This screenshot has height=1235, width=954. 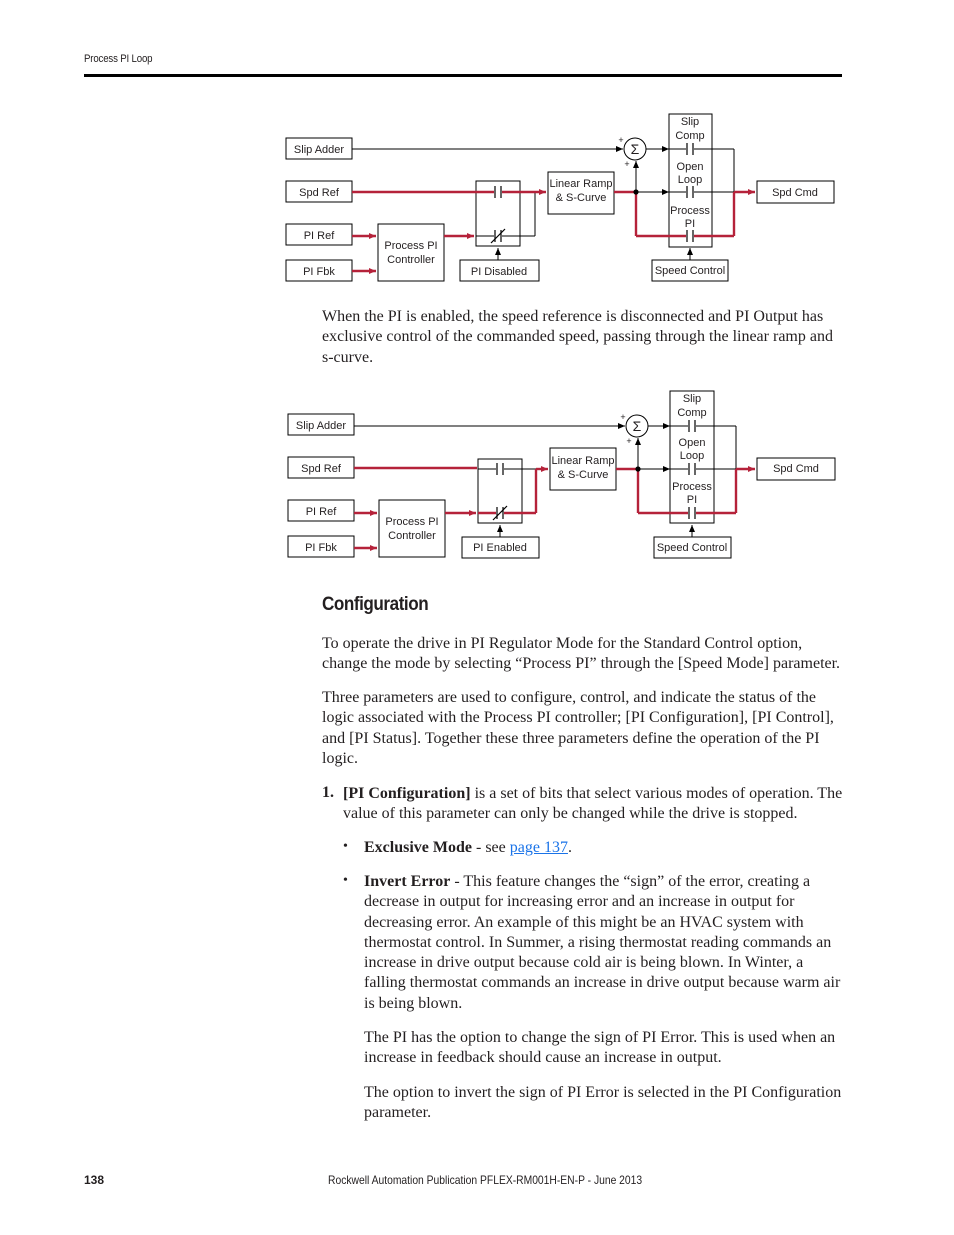 I want to click on list-item-number: 1., so click(x=328, y=792).